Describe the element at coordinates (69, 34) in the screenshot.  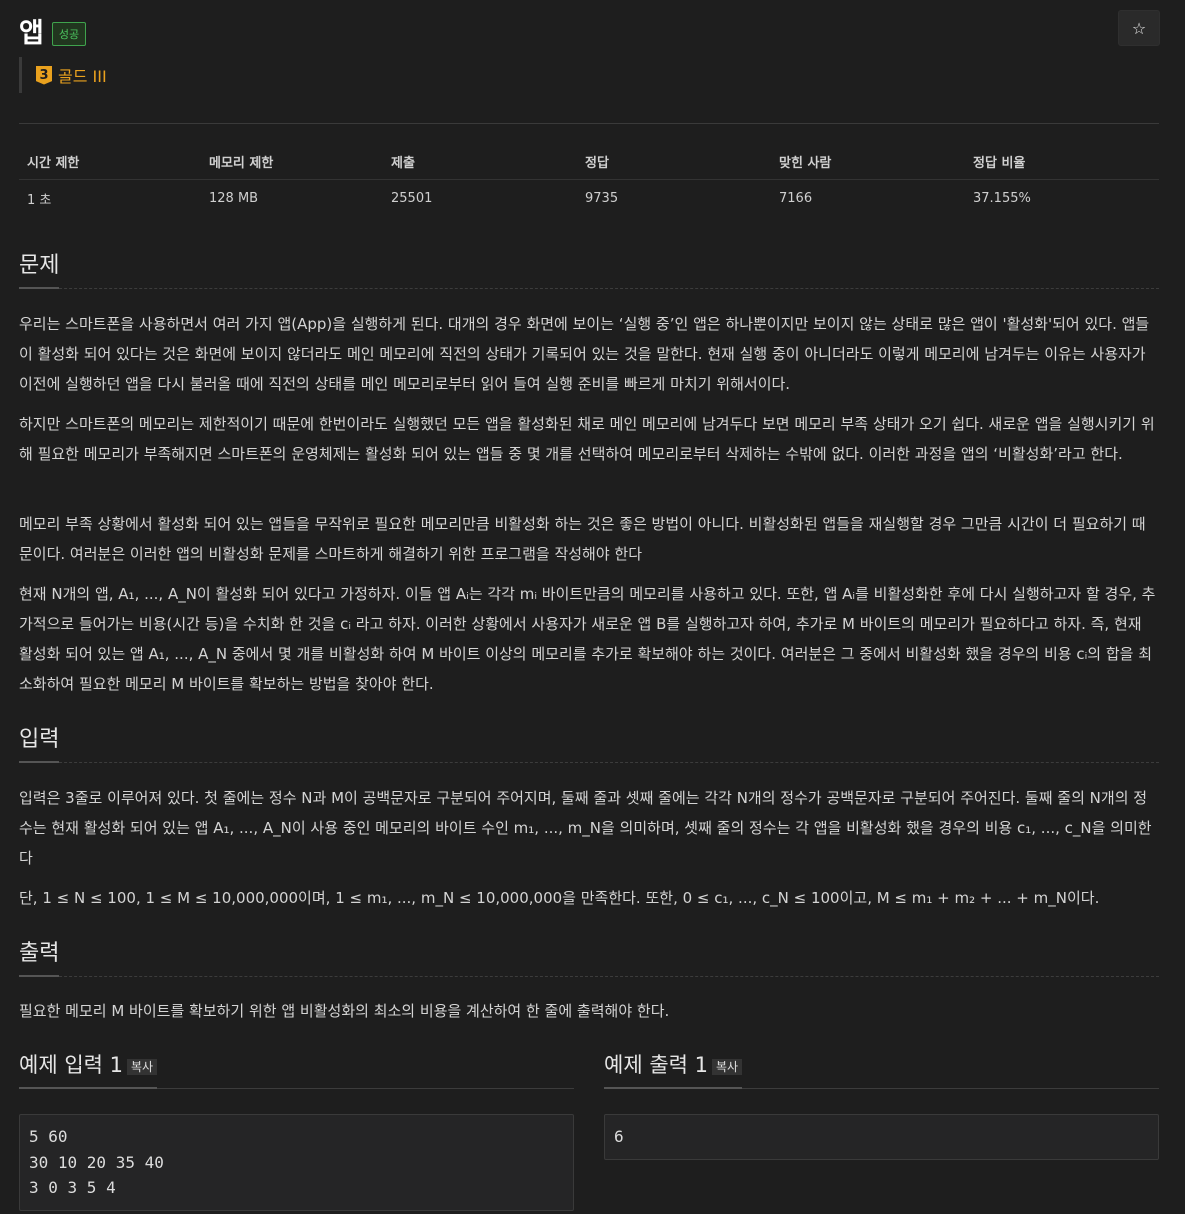
I see `status-badge: 성공` at that location.